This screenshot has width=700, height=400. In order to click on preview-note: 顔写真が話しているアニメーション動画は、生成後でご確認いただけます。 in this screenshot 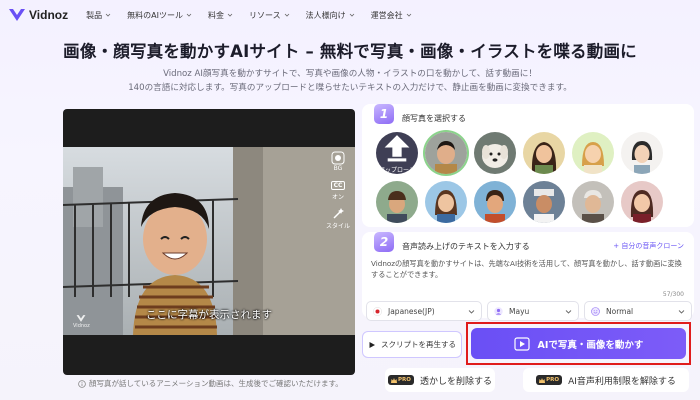, I will do `click(210, 383)`.